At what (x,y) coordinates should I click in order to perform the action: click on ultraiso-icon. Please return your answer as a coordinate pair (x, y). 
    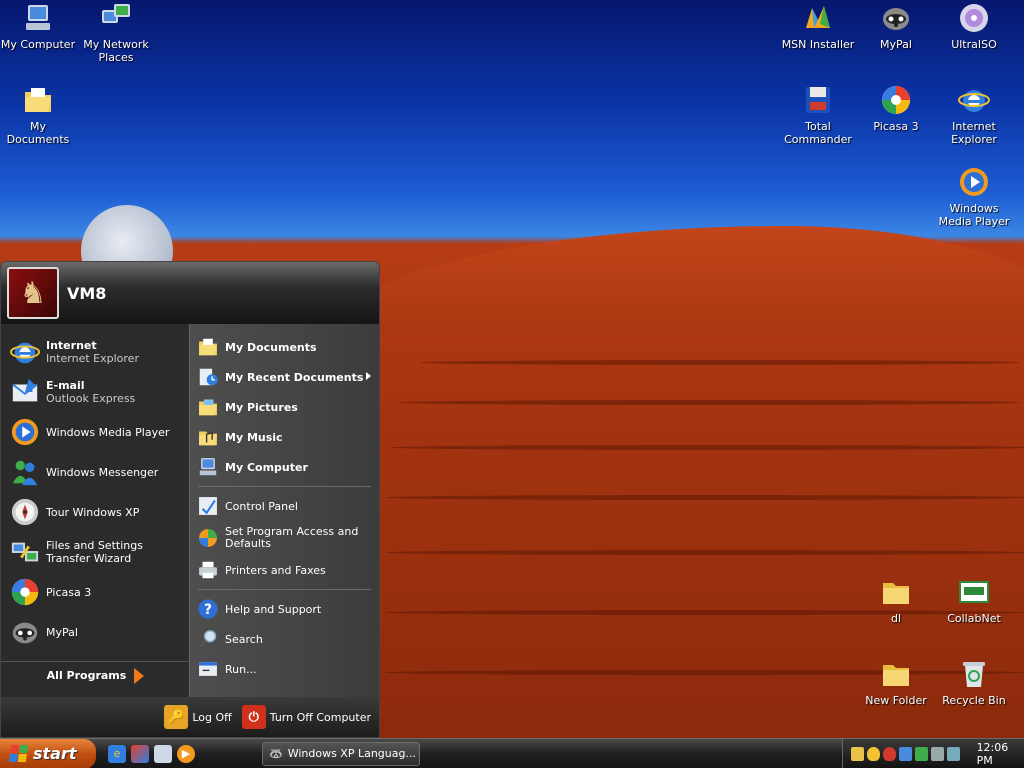
    Looking at the image, I should click on (974, 18).